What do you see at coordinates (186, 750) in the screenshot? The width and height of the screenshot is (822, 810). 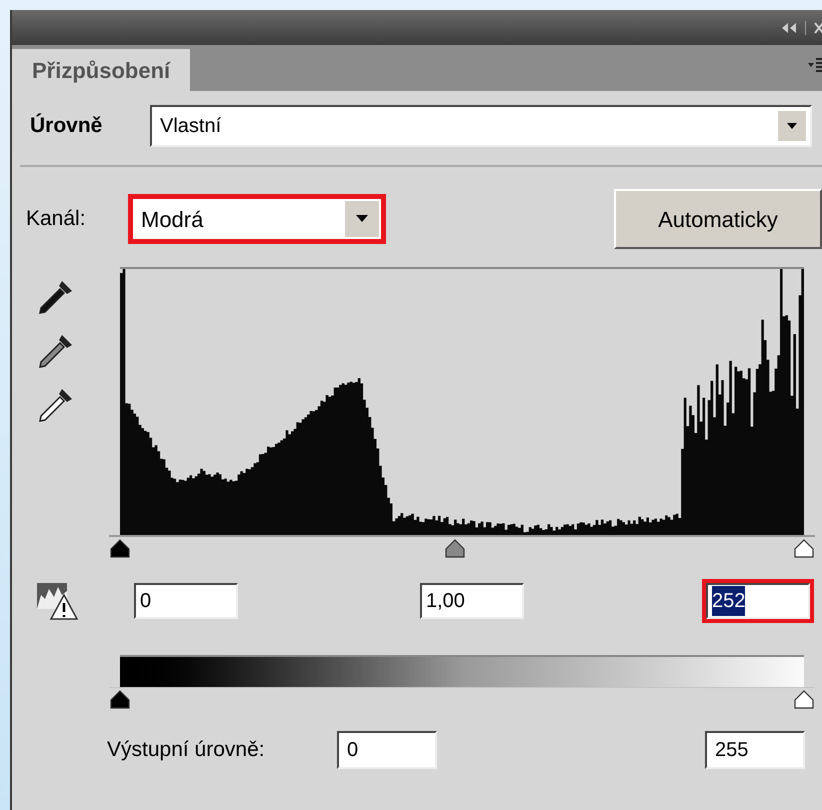 I see `output-levels-label: Výstupní úrovně:` at bounding box center [186, 750].